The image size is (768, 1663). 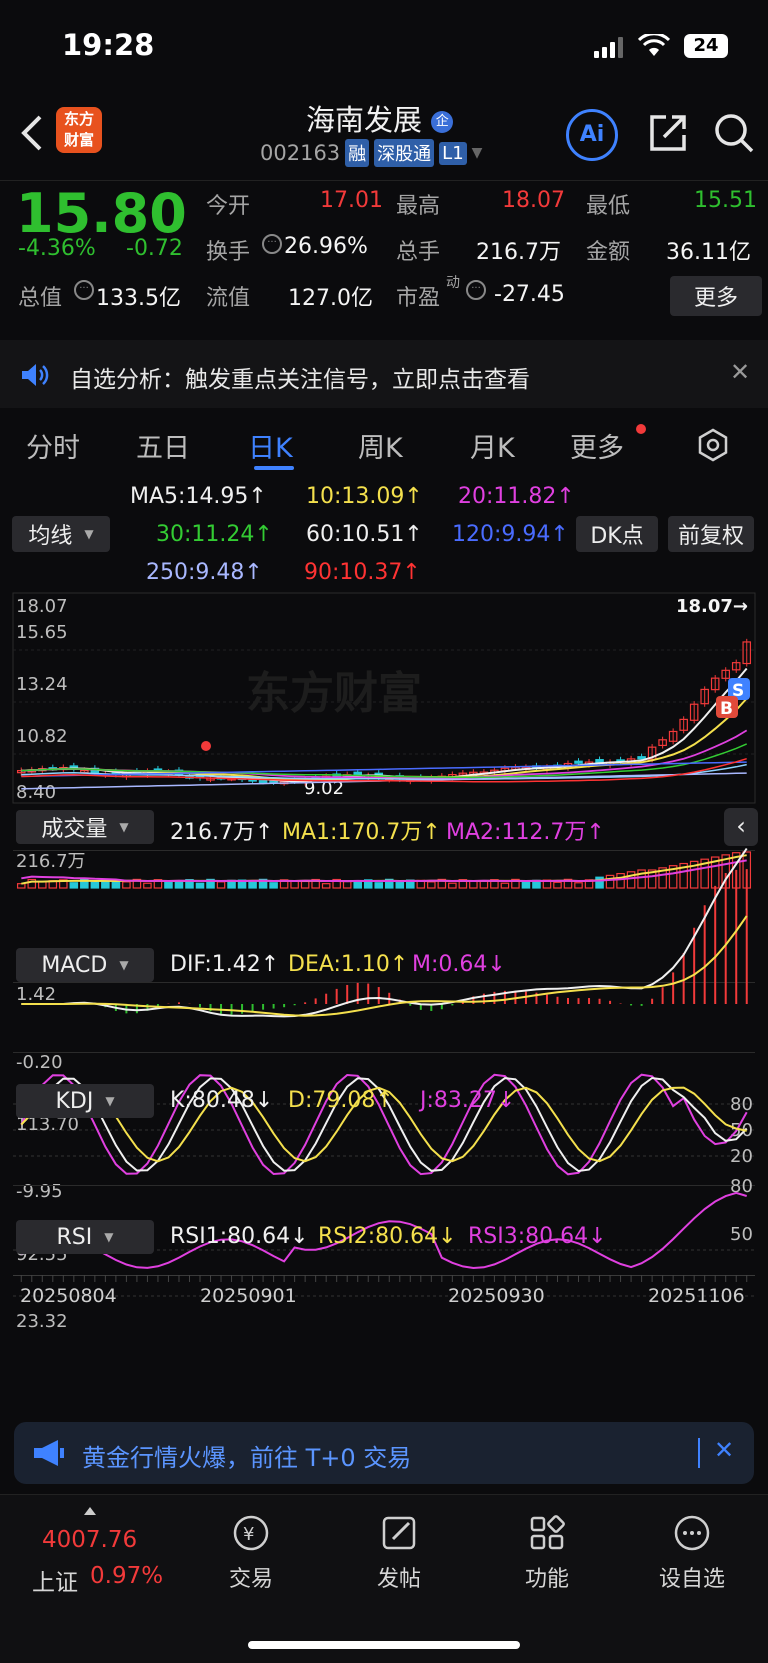 I want to click on kdj-selector-label: KDJ, so click(x=74, y=1101).